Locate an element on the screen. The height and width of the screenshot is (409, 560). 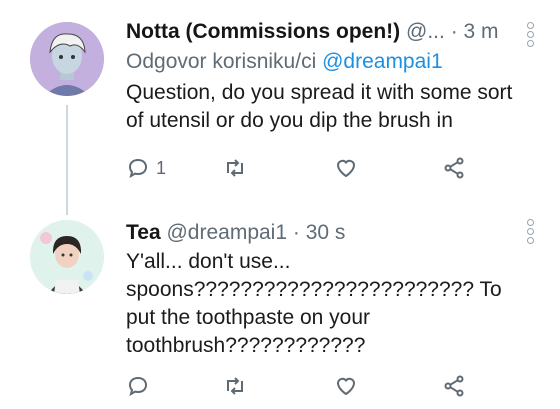
reply-button is located at coordinates (141, 386).